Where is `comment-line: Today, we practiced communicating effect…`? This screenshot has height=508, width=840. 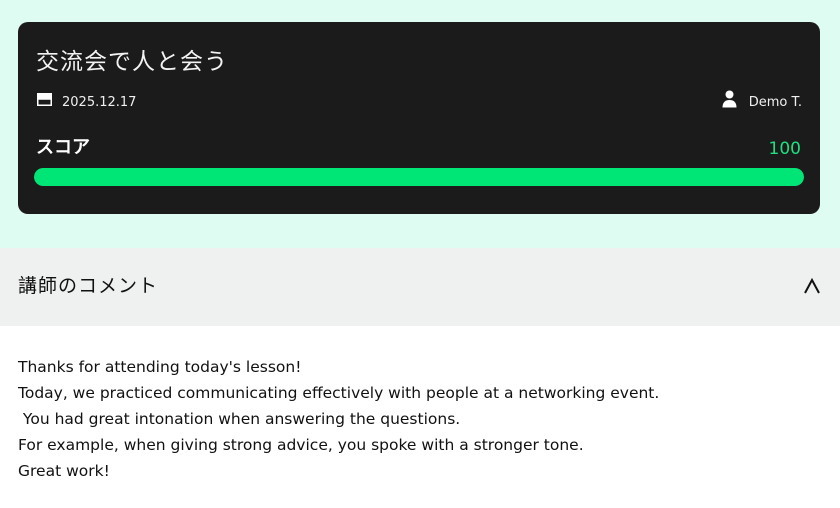 comment-line: Today, we practiced communicating effect… is located at coordinates (339, 393).